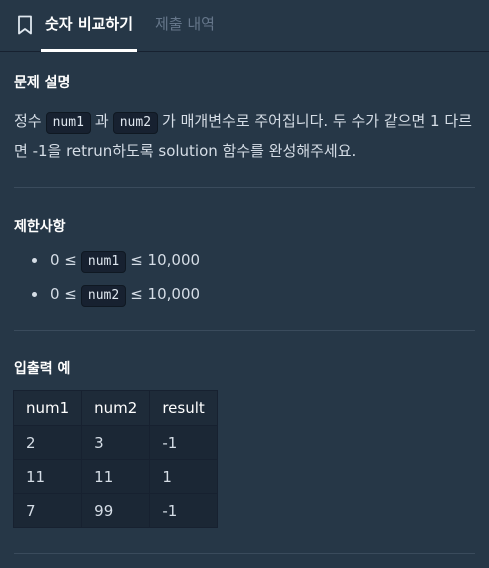  What do you see at coordinates (89, 33) in the screenshot?
I see `tab-problem: 숫자 비교하기` at bounding box center [89, 33].